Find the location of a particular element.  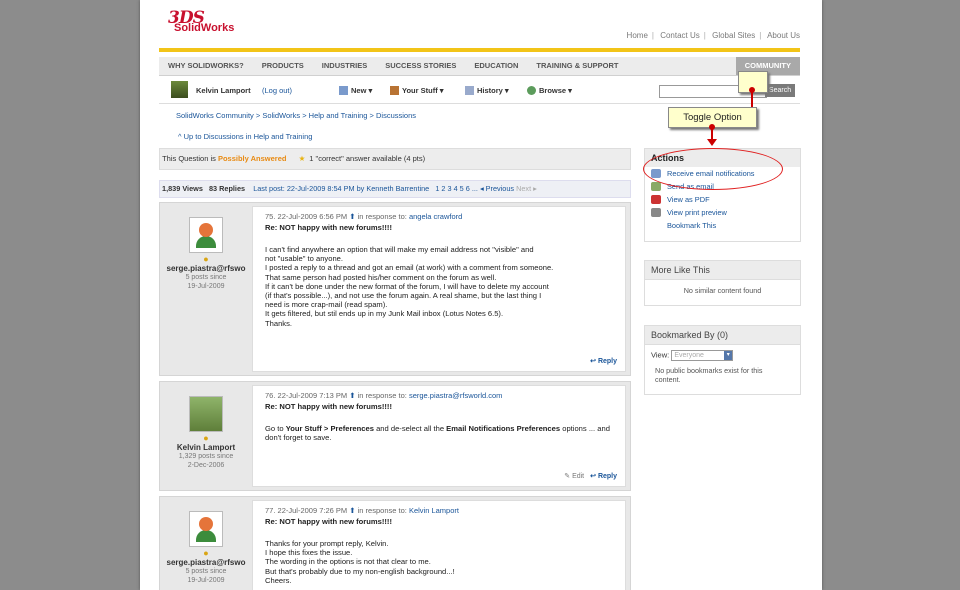

header-divider is located at coordinates (479, 50).